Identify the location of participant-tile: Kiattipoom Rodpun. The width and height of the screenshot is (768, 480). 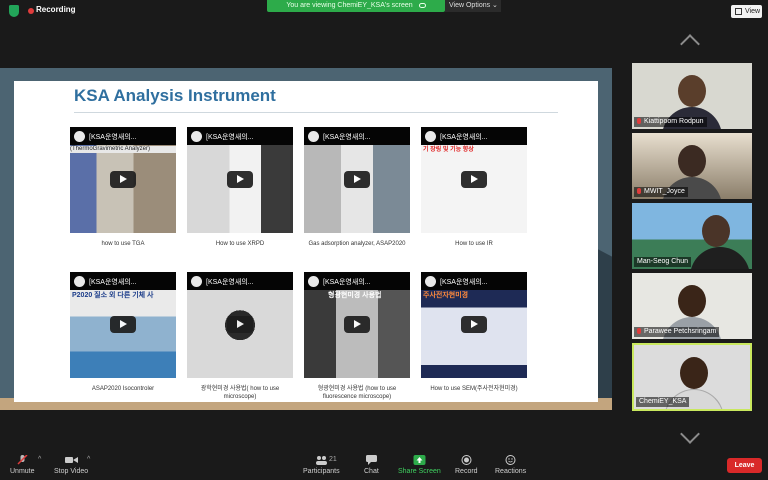
(692, 96).